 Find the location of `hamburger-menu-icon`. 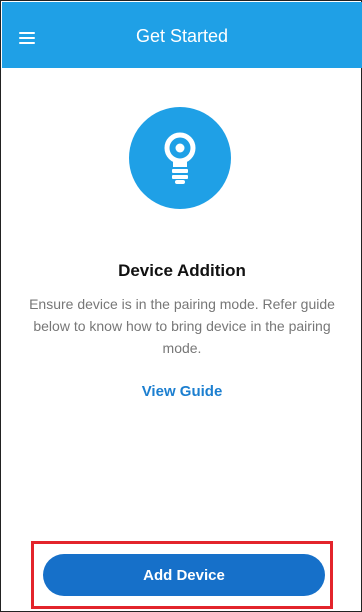

hamburger-menu-icon is located at coordinates (27, 38).